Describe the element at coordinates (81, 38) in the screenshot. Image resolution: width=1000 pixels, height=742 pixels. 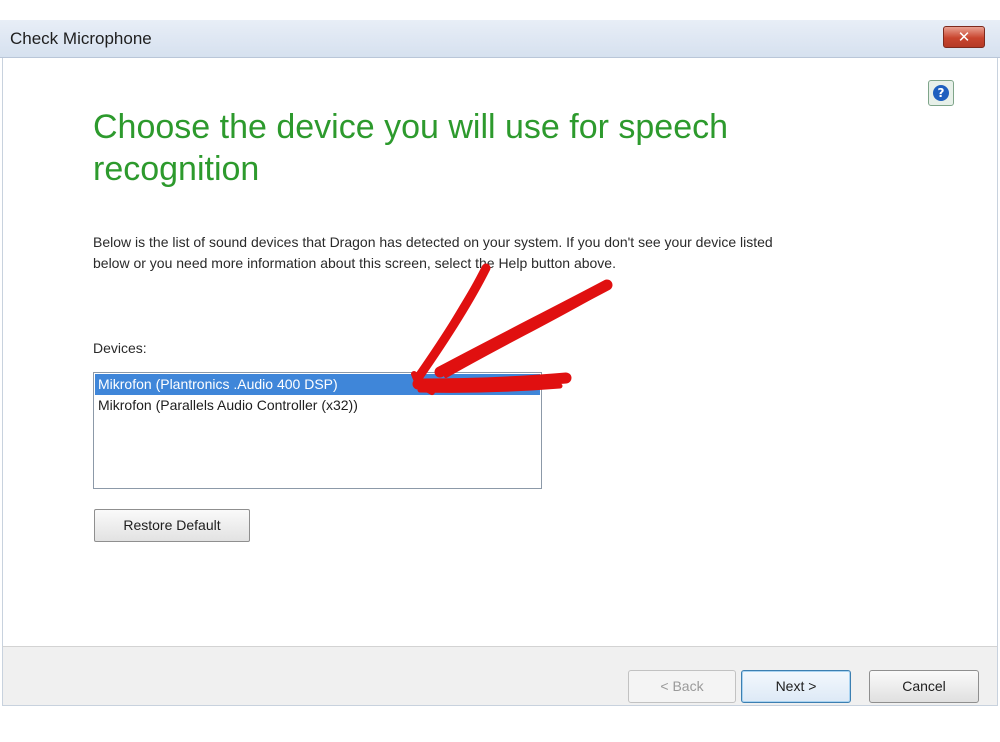
I see `window-title: Check Microphone` at that location.